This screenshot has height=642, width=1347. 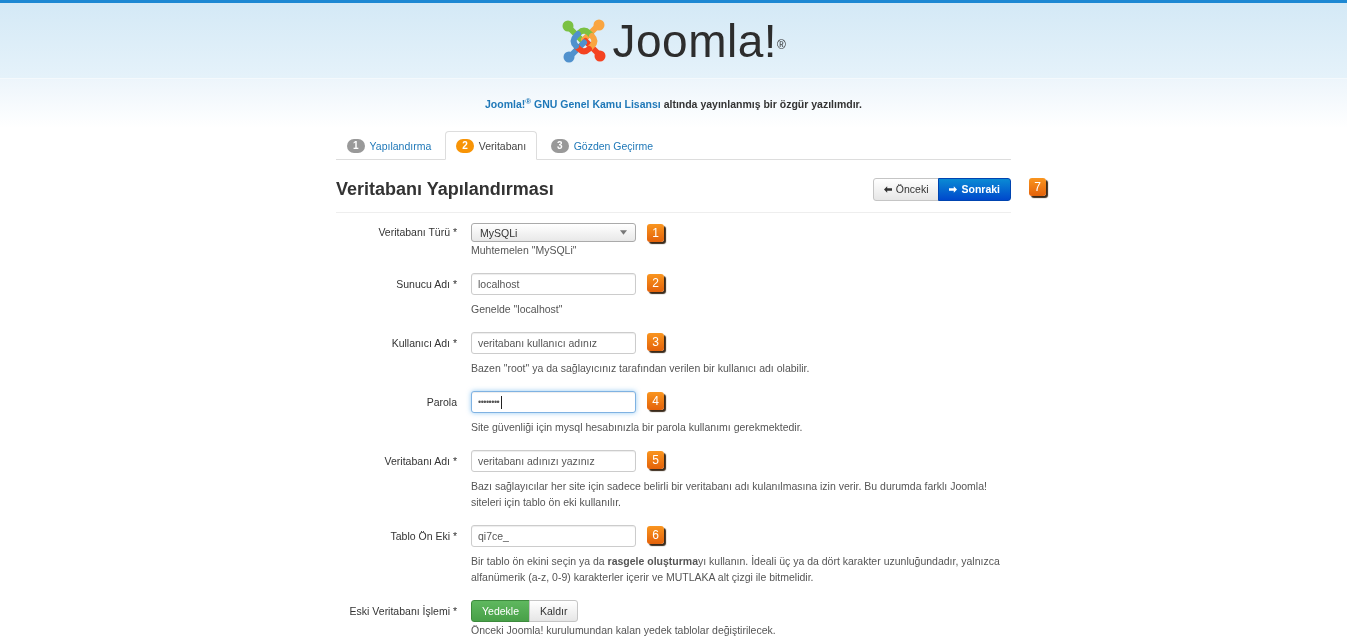 I want to click on input-field: qi7ce_, so click(x=553, y=536).